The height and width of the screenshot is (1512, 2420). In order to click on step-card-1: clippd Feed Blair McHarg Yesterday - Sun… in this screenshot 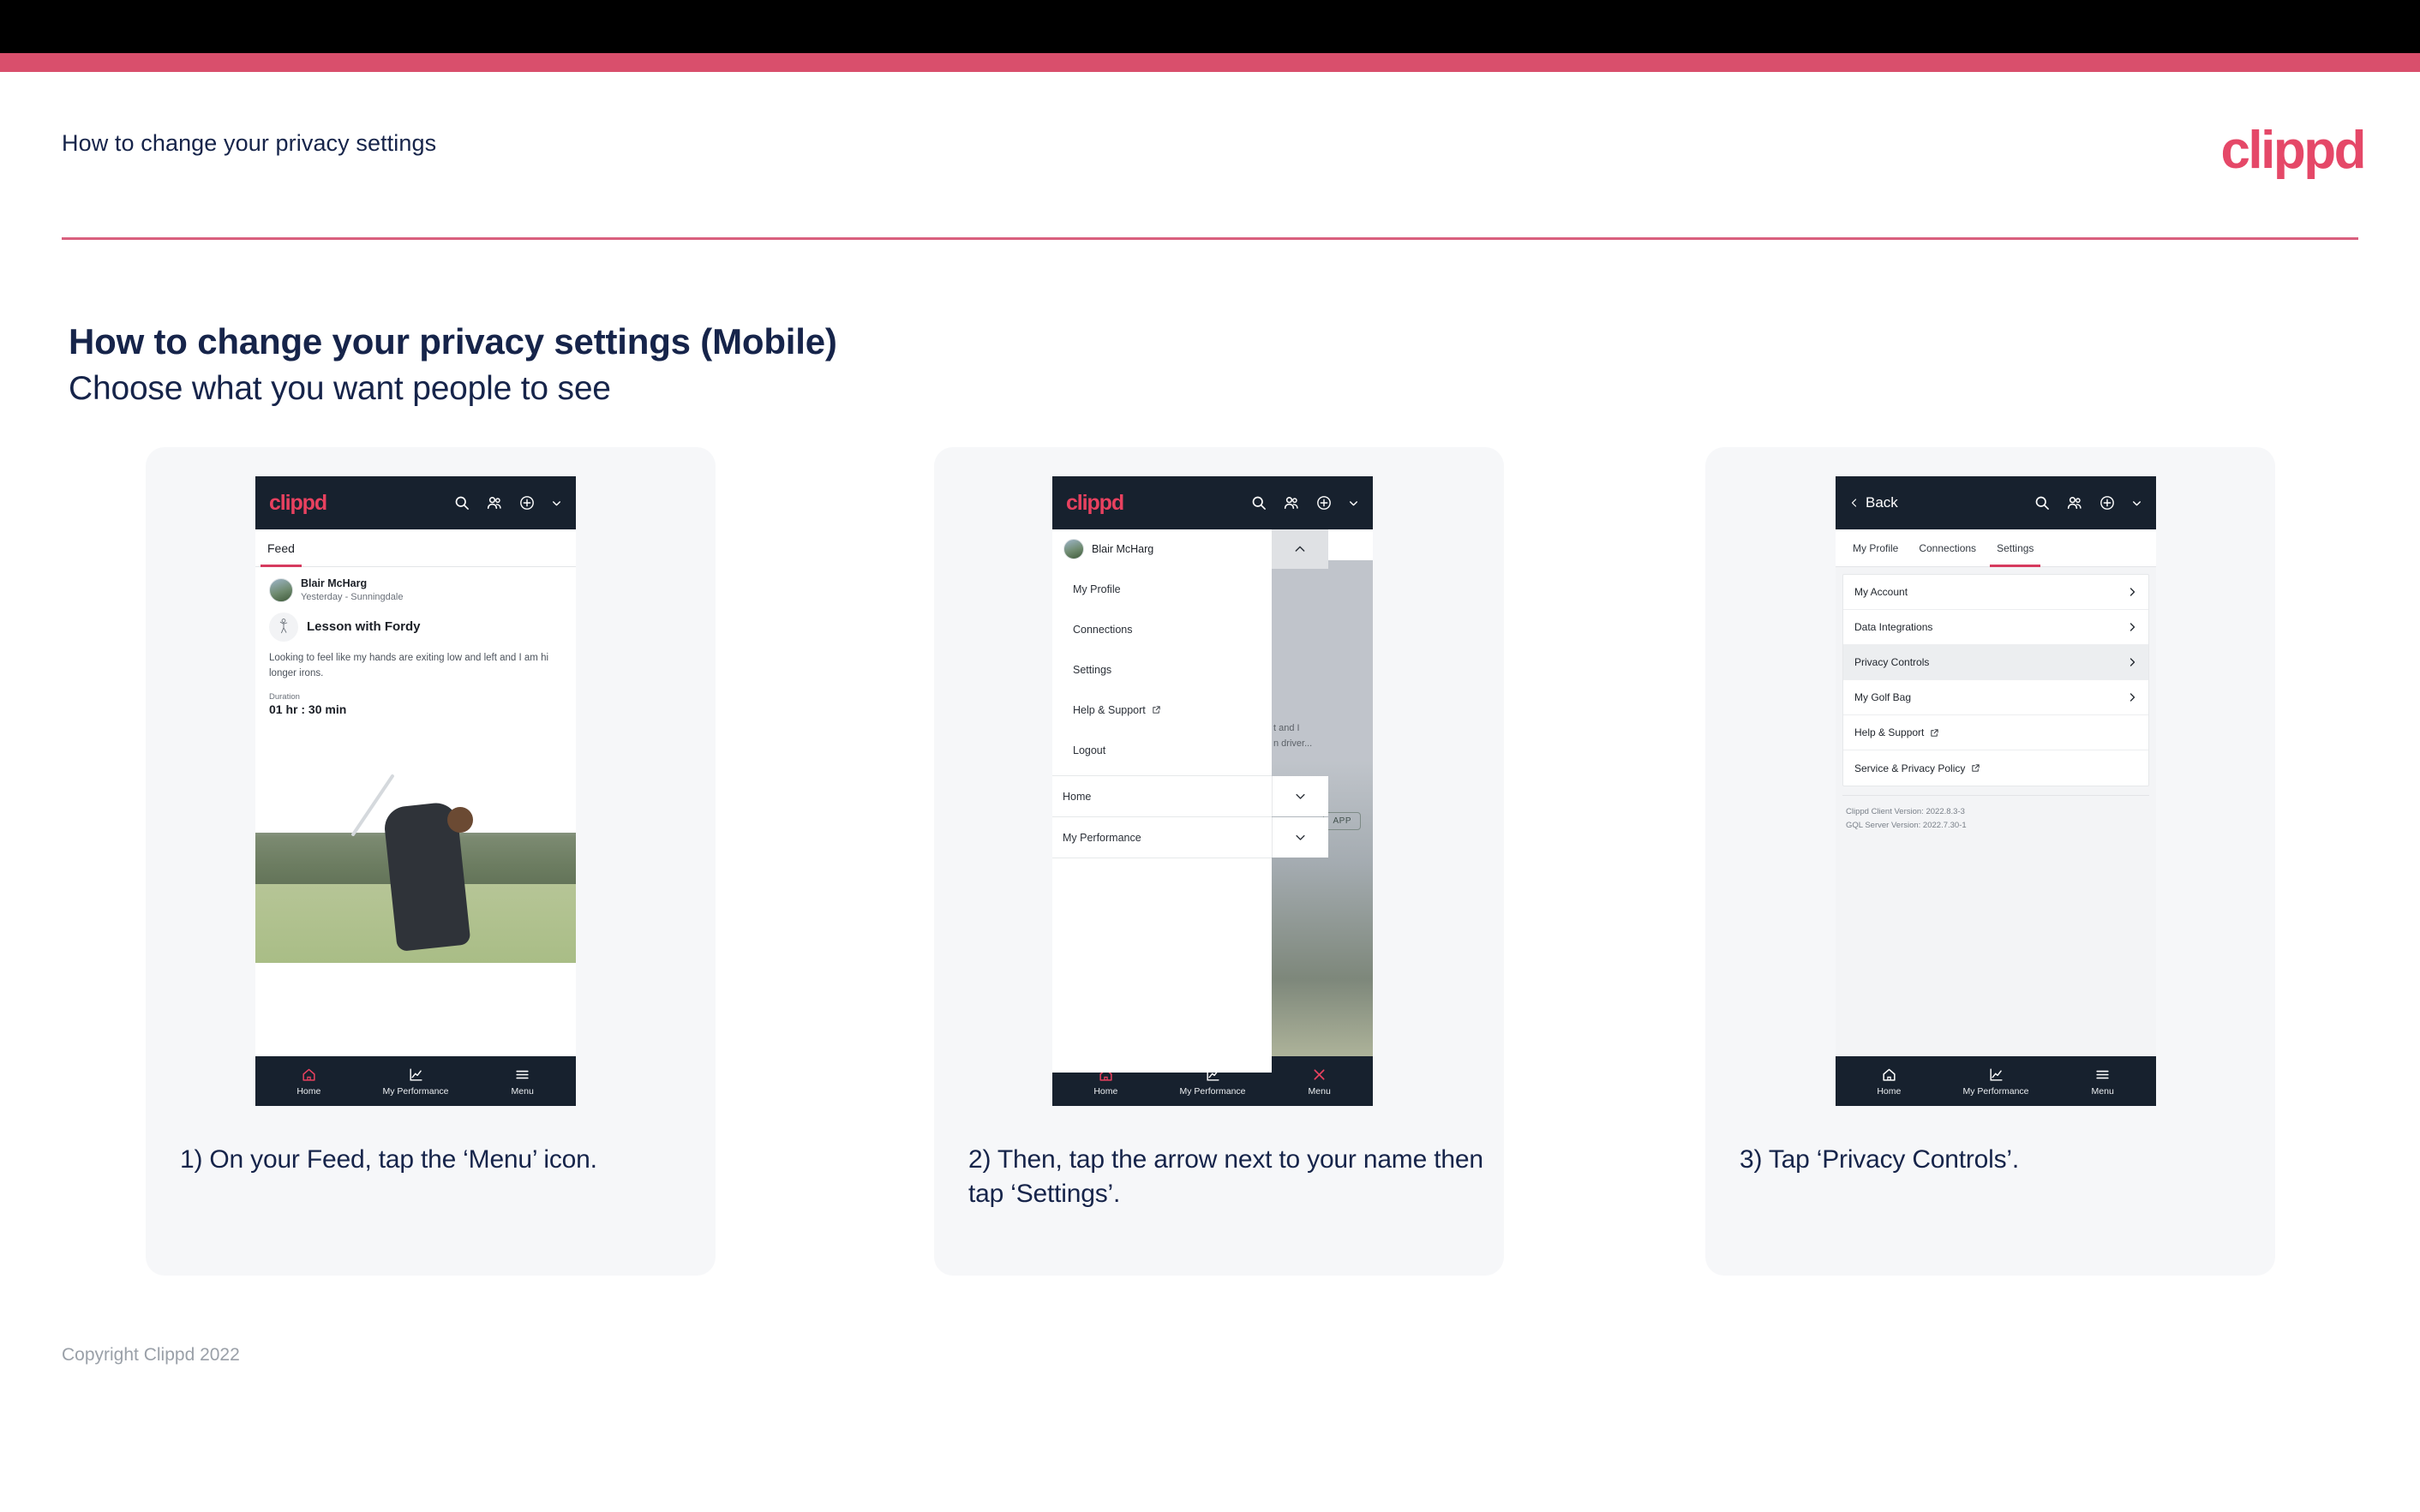, I will do `click(431, 862)`.